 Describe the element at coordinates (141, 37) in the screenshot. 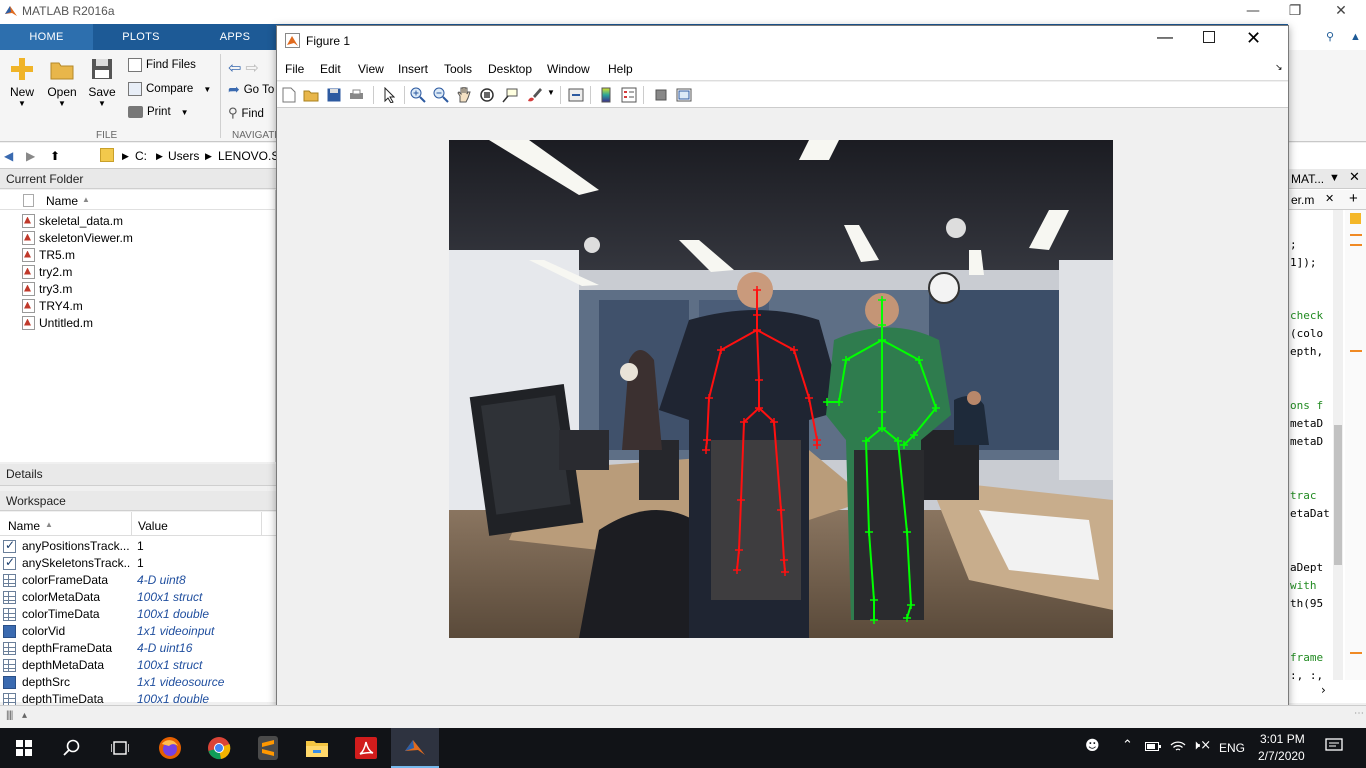

I see `tab-plots: PLOTS` at that location.